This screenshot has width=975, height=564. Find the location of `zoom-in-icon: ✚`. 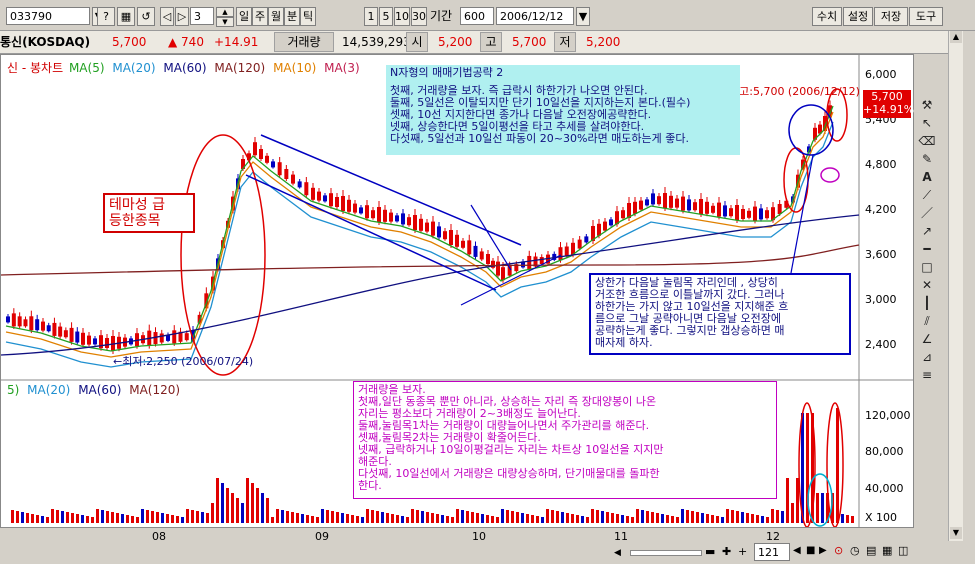

zoom-in-icon: ✚ is located at coordinates (728, 552).